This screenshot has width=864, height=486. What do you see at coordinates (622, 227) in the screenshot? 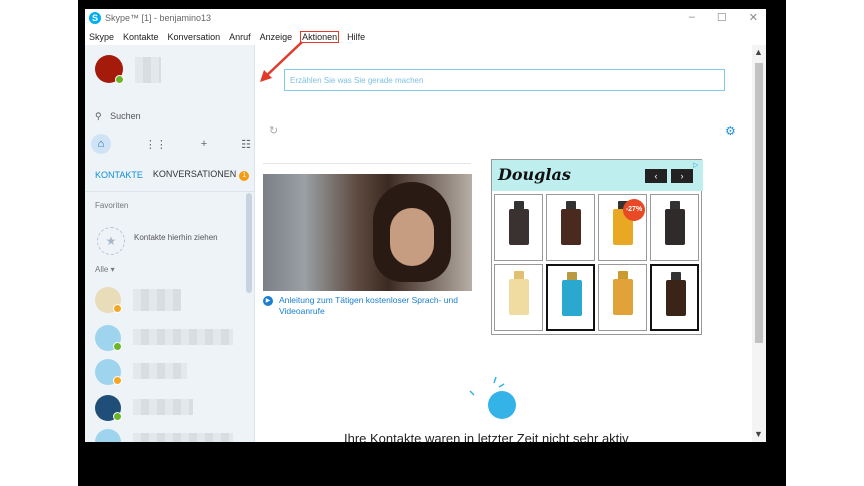
I see `product-tile: -27%` at bounding box center [622, 227].